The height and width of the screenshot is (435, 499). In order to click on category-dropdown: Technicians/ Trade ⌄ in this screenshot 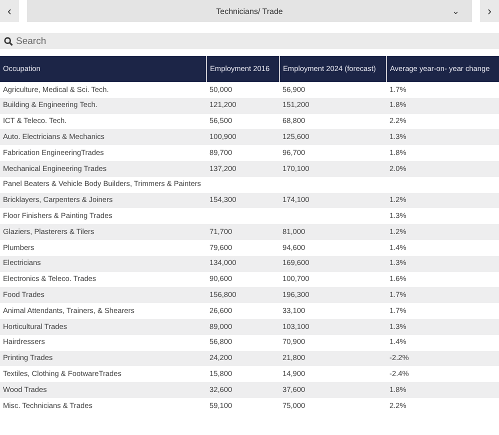, I will do `click(249, 11)`.